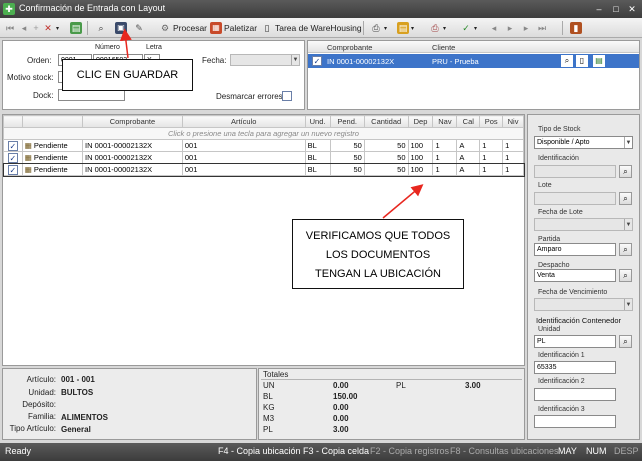 The width and height of the screenshot is (642, 461). What do you see at coordinates (121, 28) in the screenshot?
I see `save-button: ▣` at bounding box center [121, 28].